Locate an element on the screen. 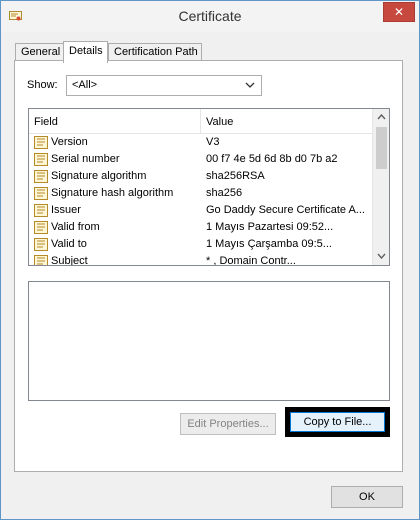 The width and height of the screenshot is (420, 520). field-value: sha256 is located at coordinates (224, 193).